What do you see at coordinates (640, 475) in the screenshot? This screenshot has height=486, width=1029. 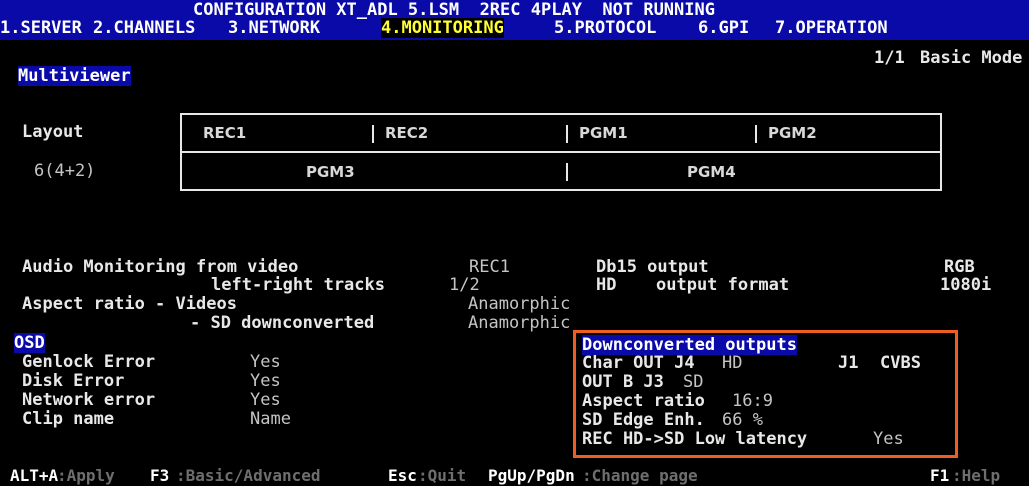 I see `change-page-hint: :Change page` at bounding box center [640, 475].